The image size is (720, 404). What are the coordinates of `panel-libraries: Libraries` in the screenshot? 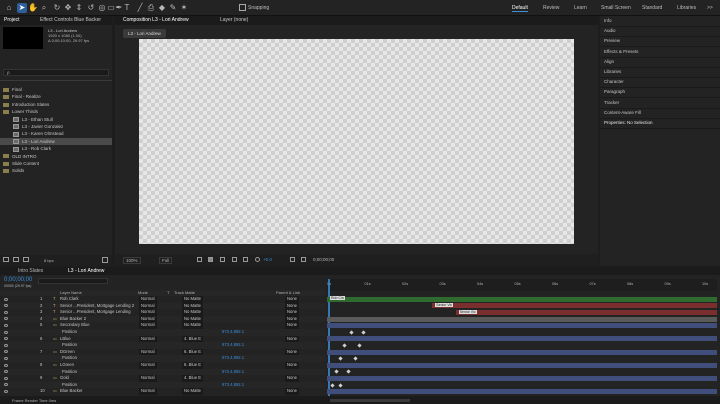 It's located at (612, 71).